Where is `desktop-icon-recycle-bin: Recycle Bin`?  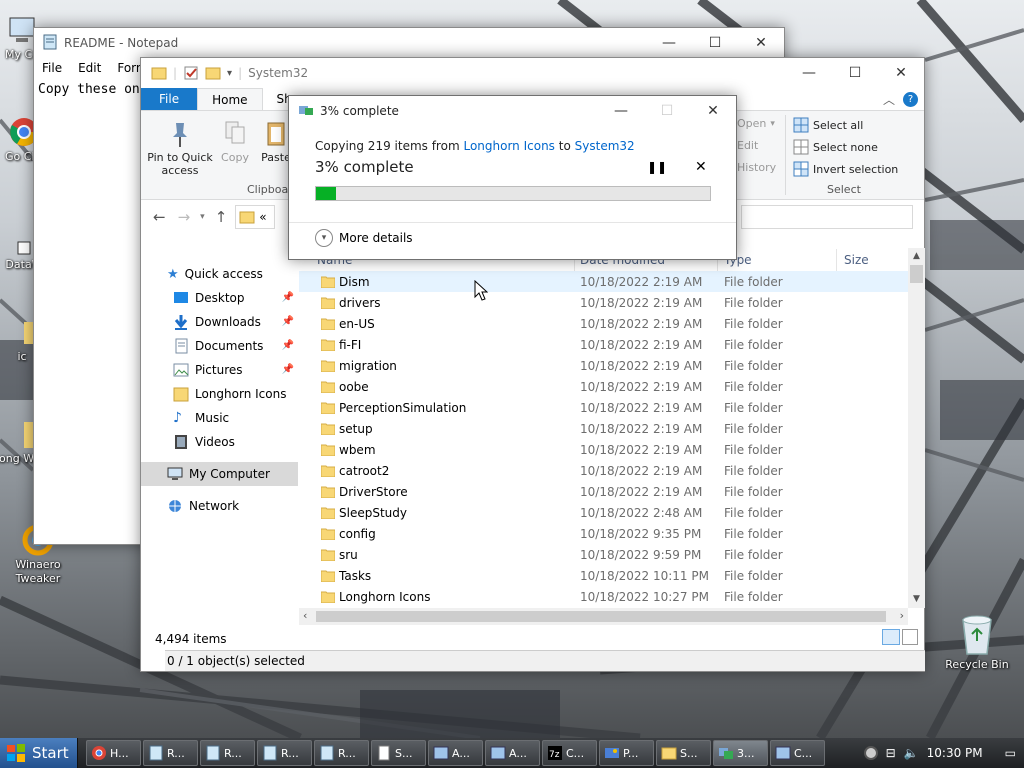
desktop-icon-recycle-bin: Recycle Bin is located at coordinates (977, 642).